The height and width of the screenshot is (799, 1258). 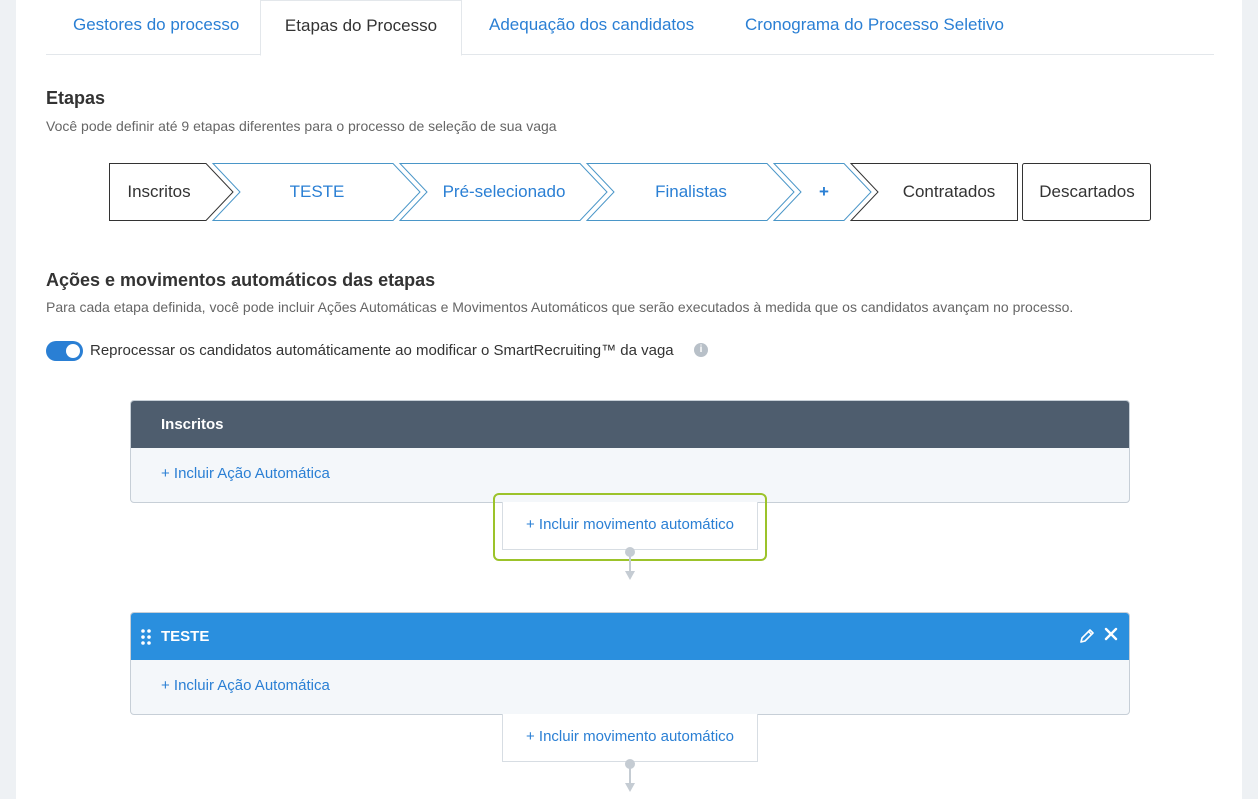 I want to click on card-header-teste: TESTE, so click(x=630, y=636).